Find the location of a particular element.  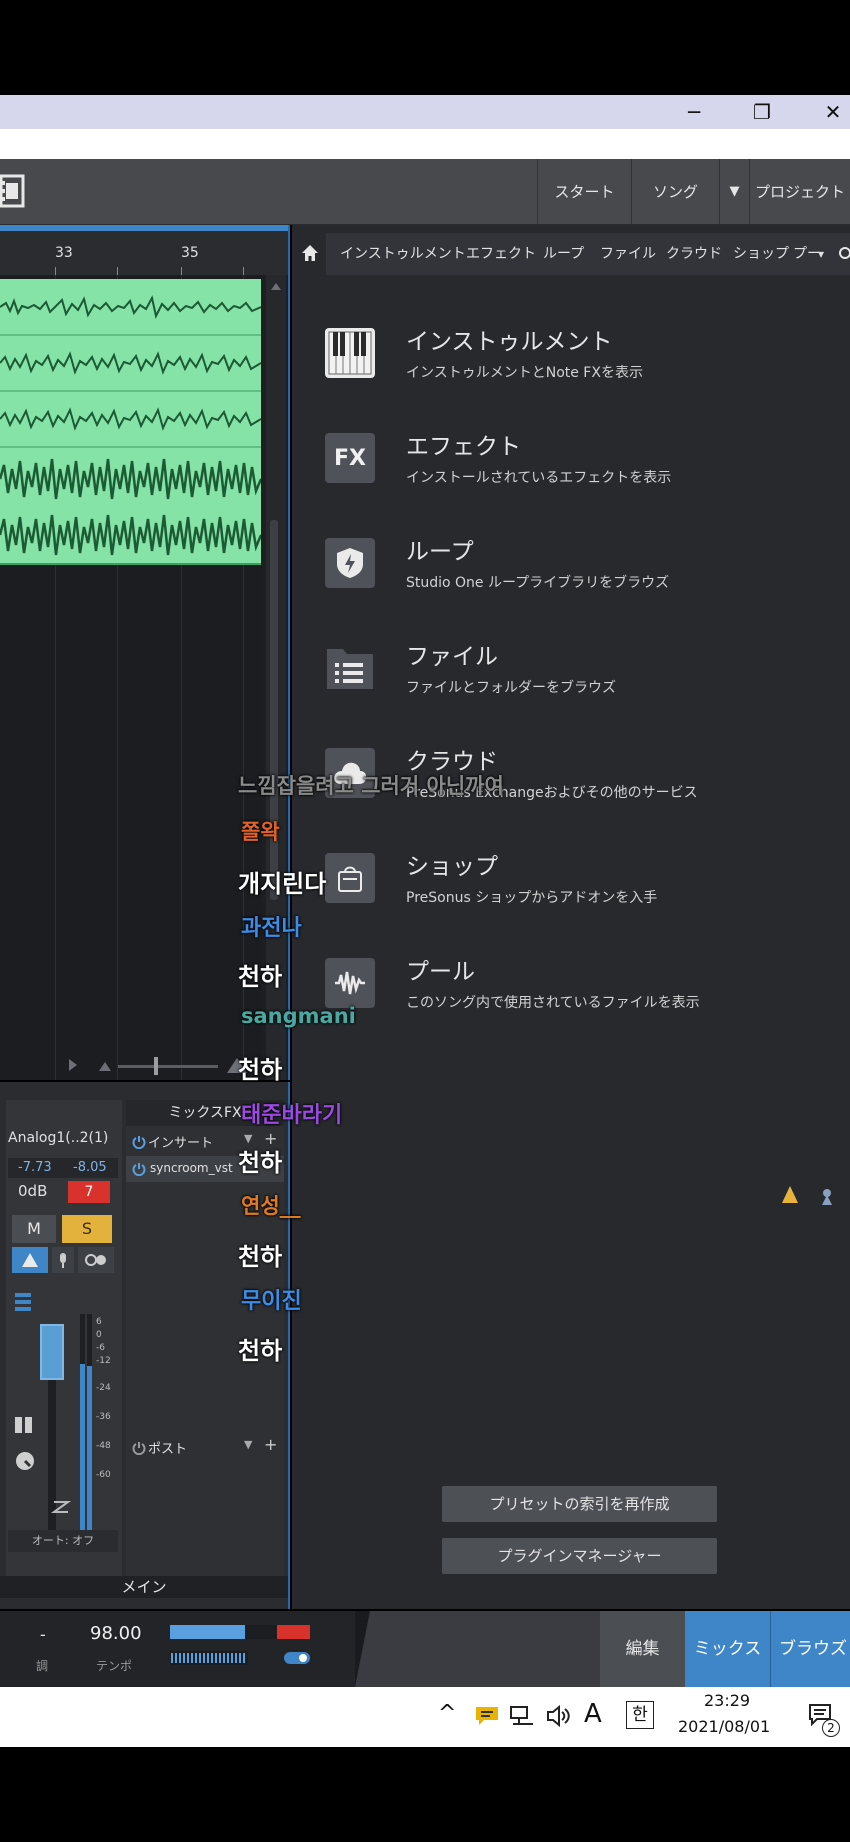

play-arrow-icon is located at coordinates (73, 1065).